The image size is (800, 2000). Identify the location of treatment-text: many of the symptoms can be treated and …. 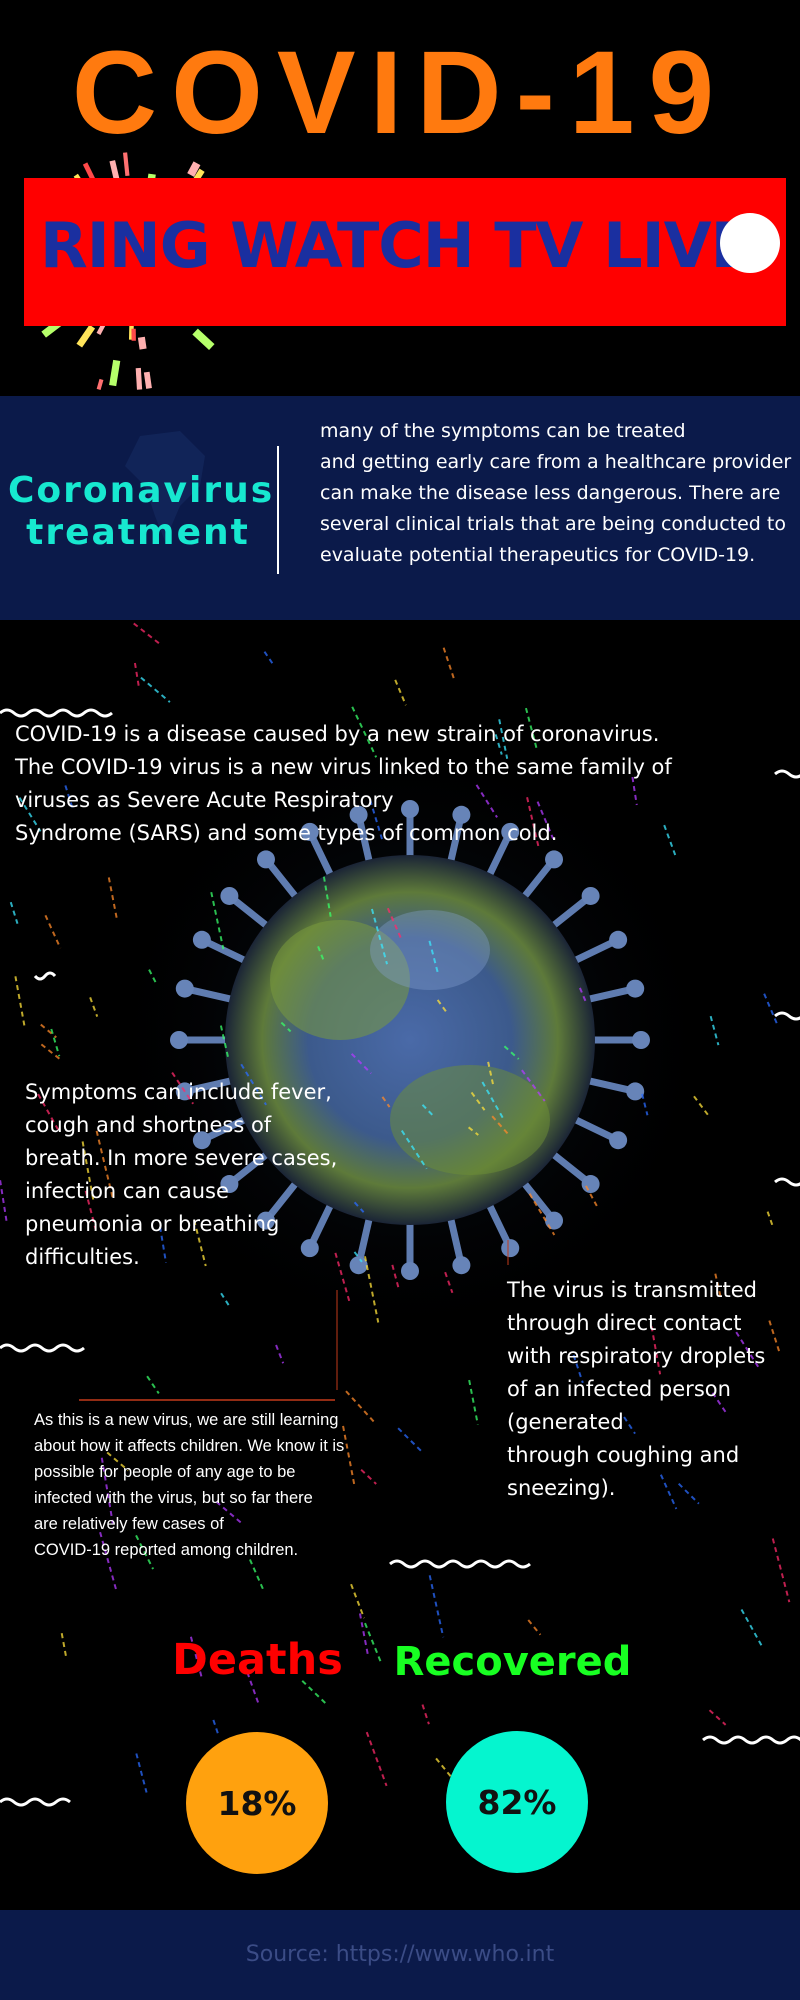
(560, 493).